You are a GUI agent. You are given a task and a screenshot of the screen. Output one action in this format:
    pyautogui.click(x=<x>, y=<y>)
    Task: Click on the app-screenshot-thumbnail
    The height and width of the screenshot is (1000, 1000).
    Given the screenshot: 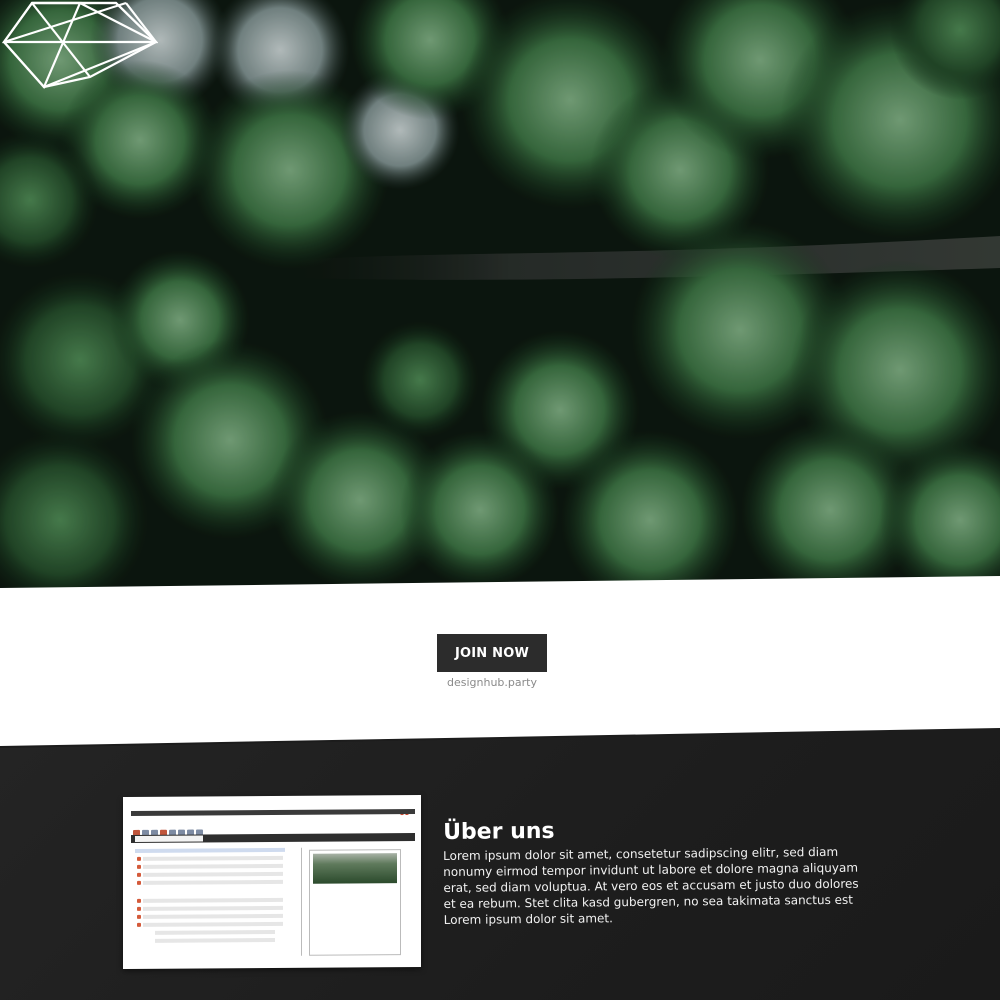 What is the action you would take?
    pyautogui.click(x=272, y=882)
    